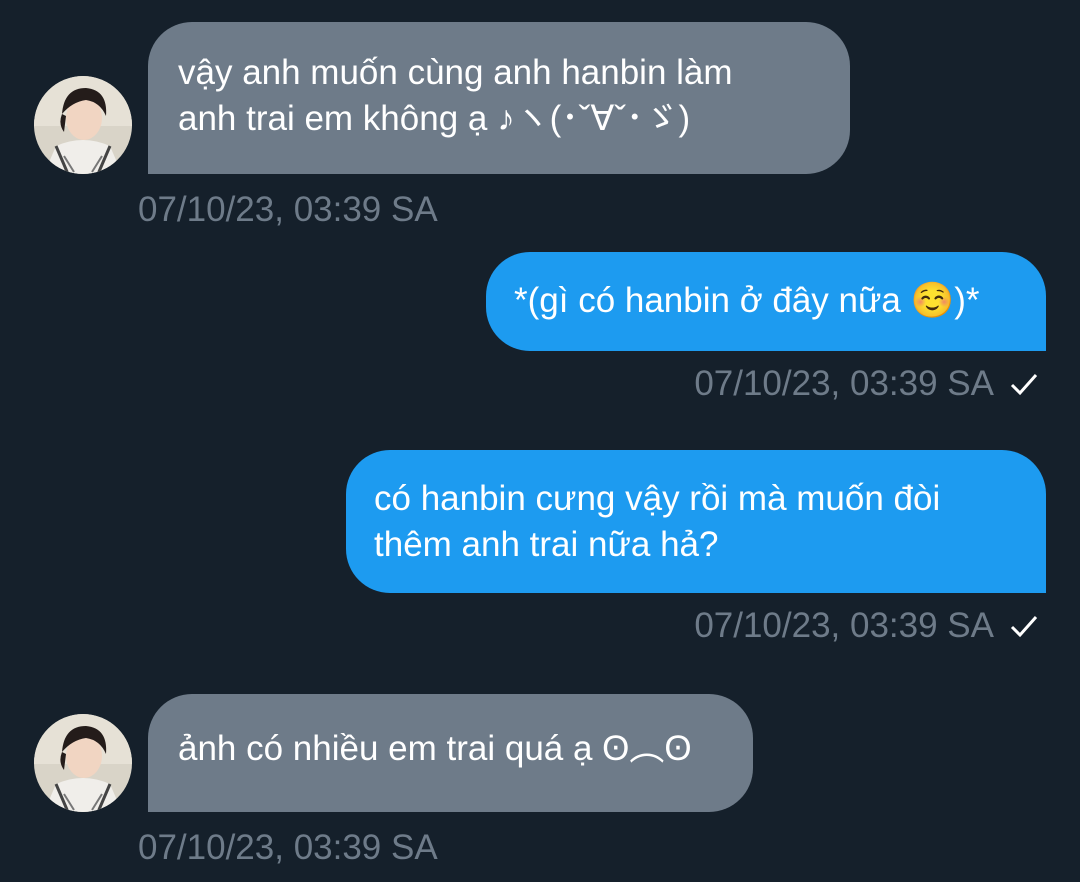  What do you see at coordinates (546, 544) in the screenshot?
I see `message-text-line: thêm anh trai nữa hả?` at bounding box center [546, 544].